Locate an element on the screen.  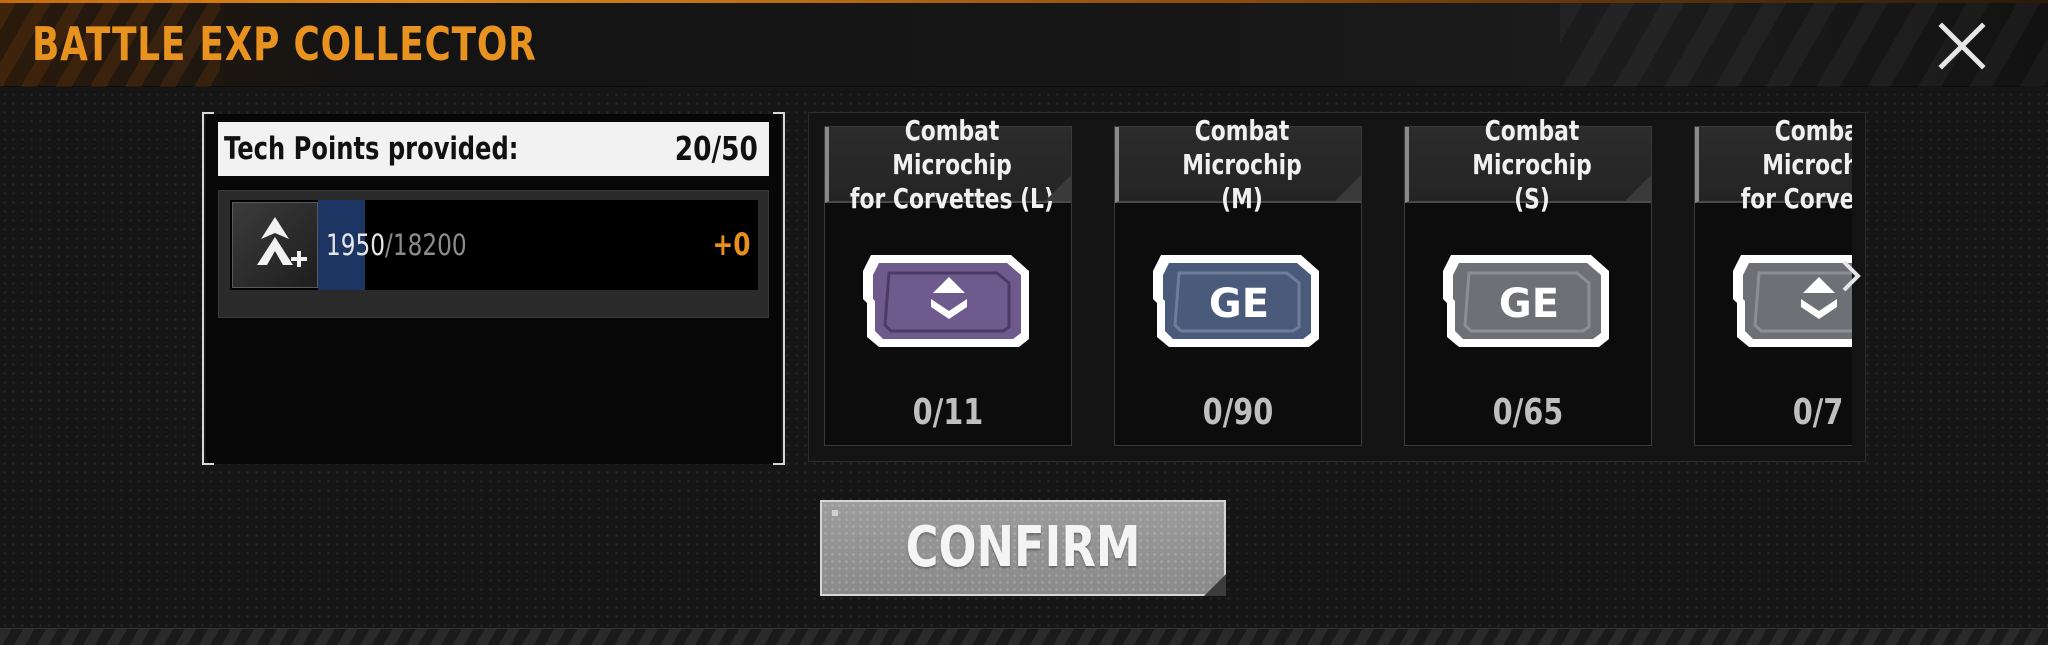
close-button is located at coordinates (1962, 46).